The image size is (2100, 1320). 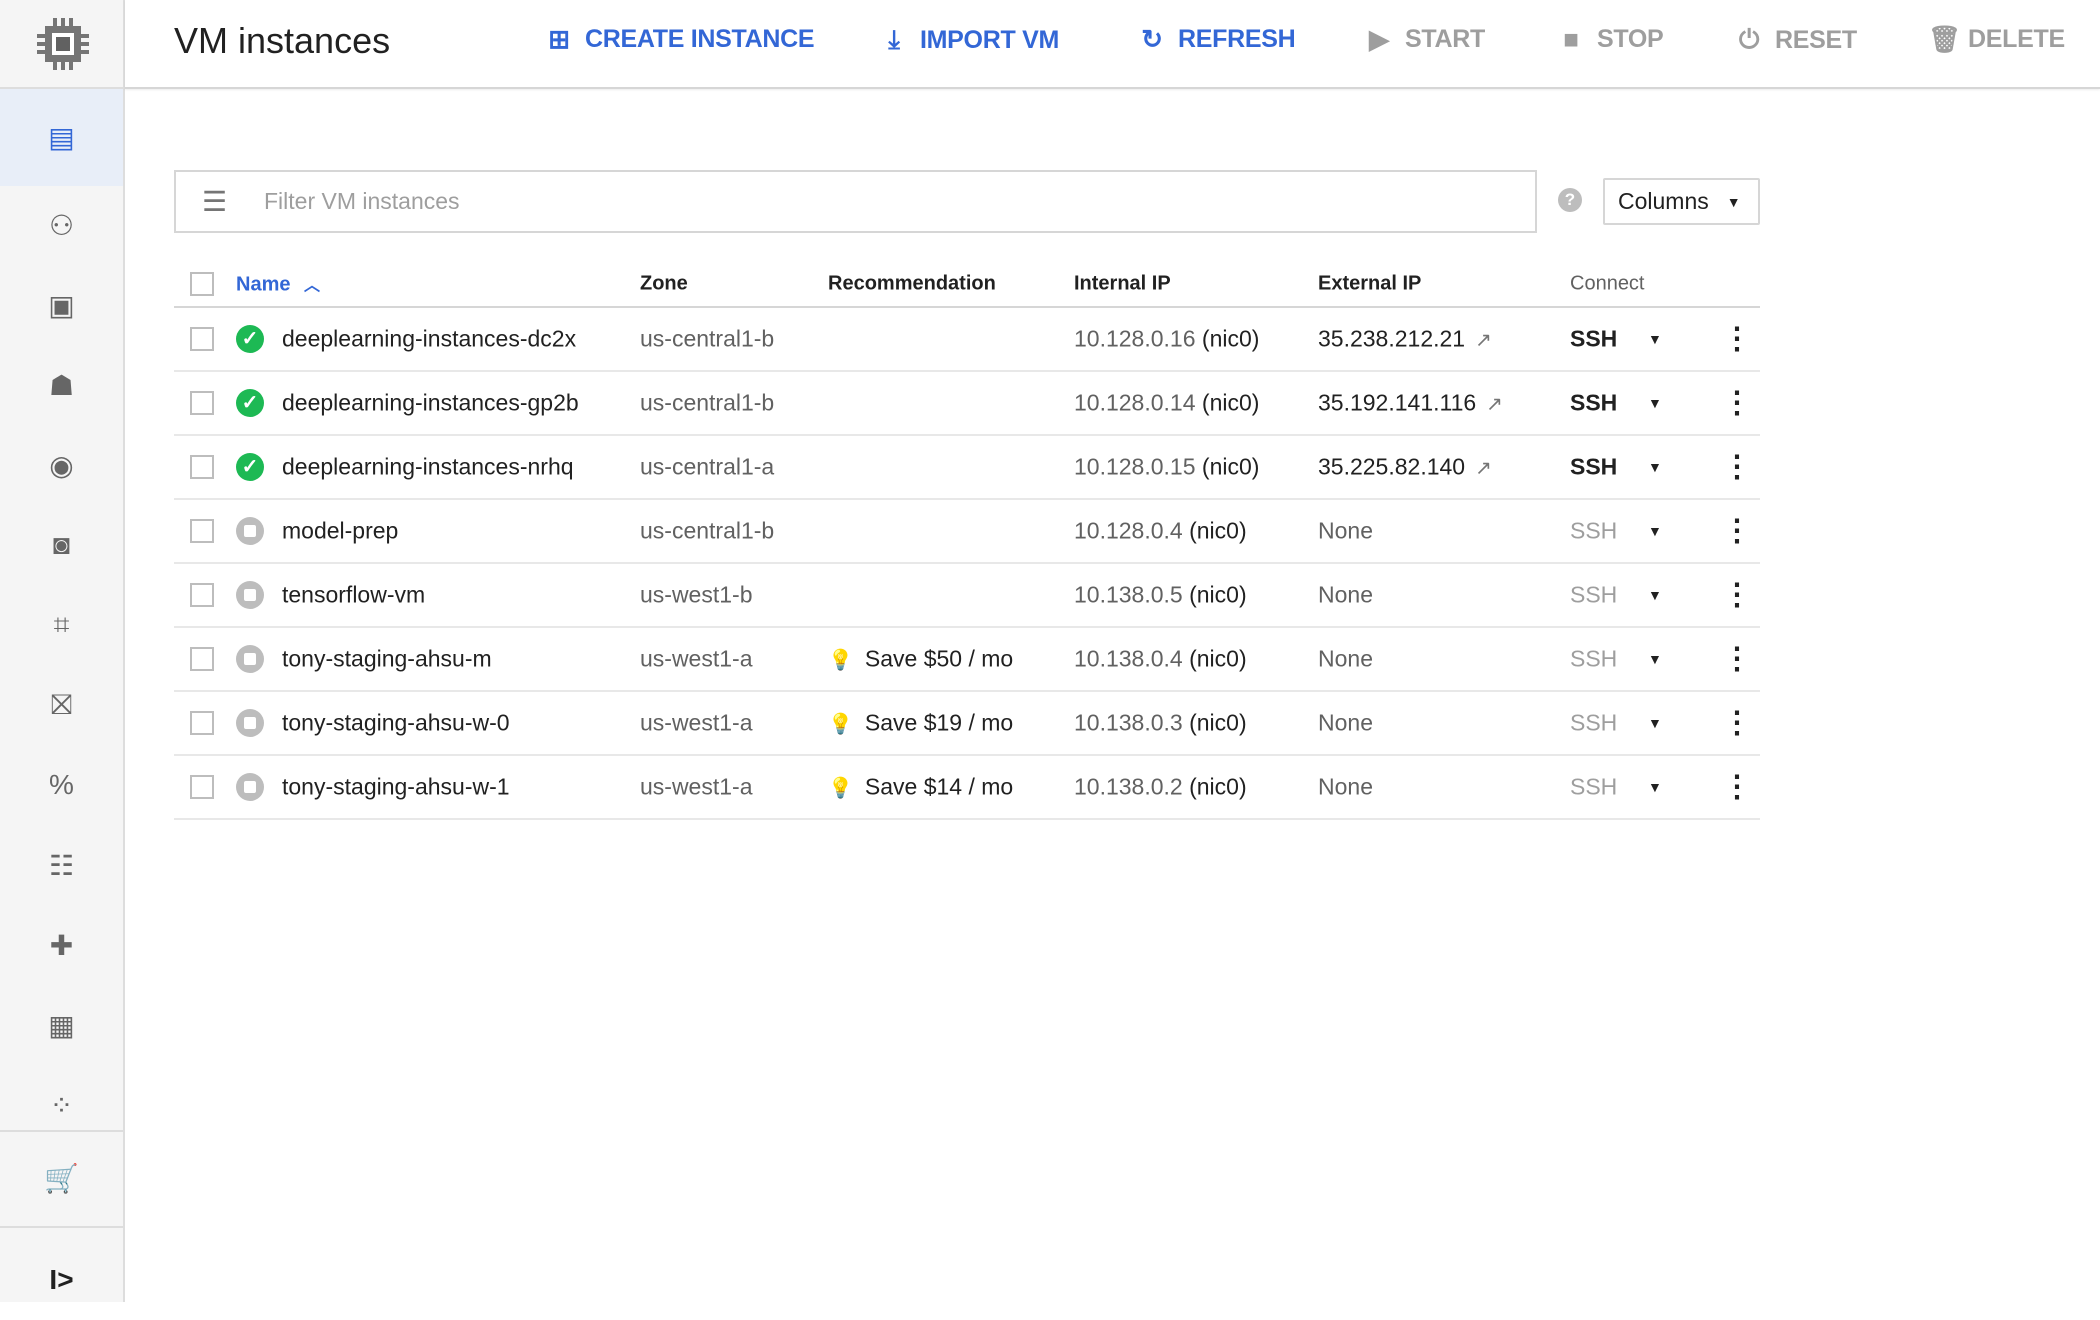 I want to click on instance-name-link: deeplearning-instances-gp2b, so click(x=430, y=403).